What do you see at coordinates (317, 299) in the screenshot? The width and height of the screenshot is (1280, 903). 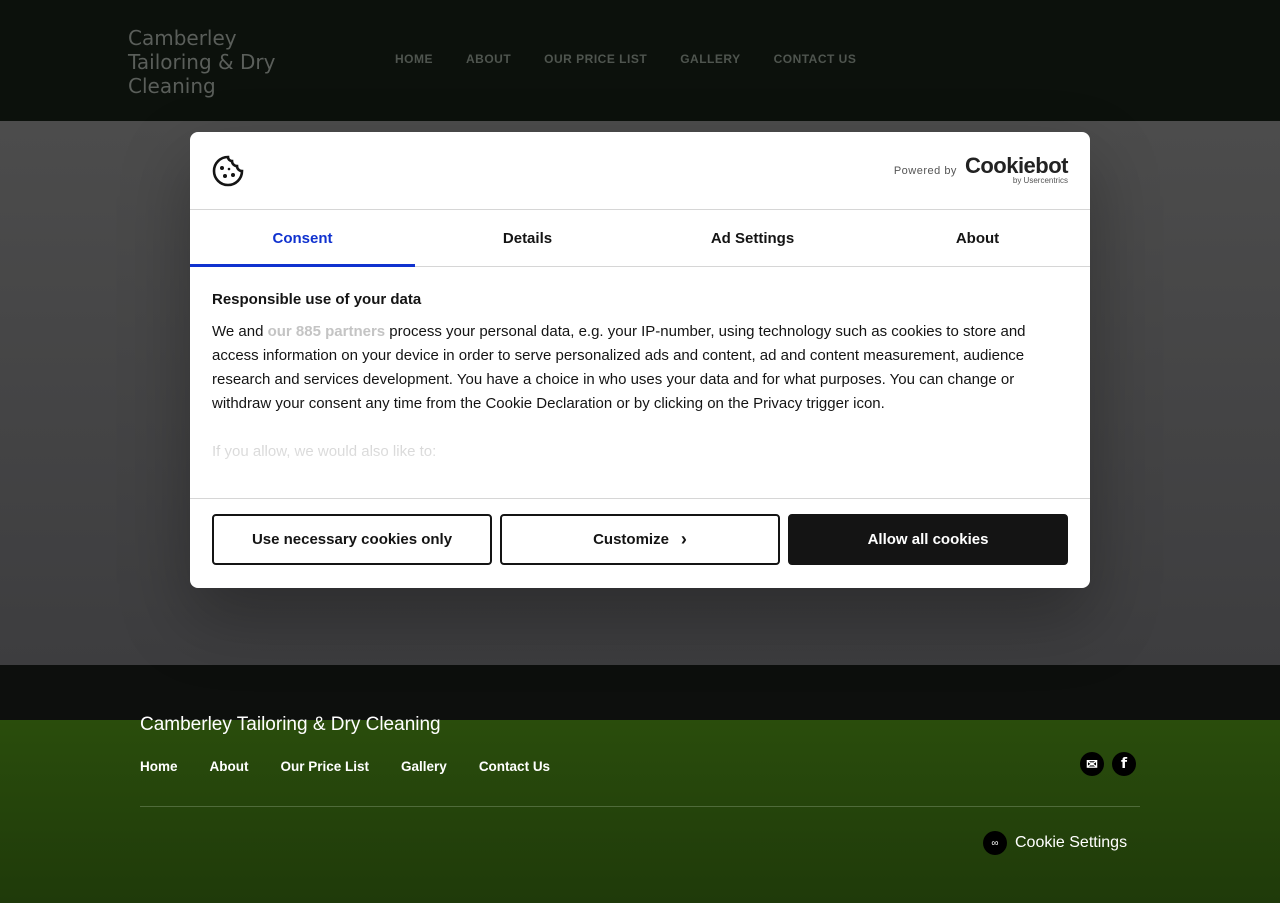 I see `dialog-heading: Responsible use of your data` at bounding box center [317, 299].